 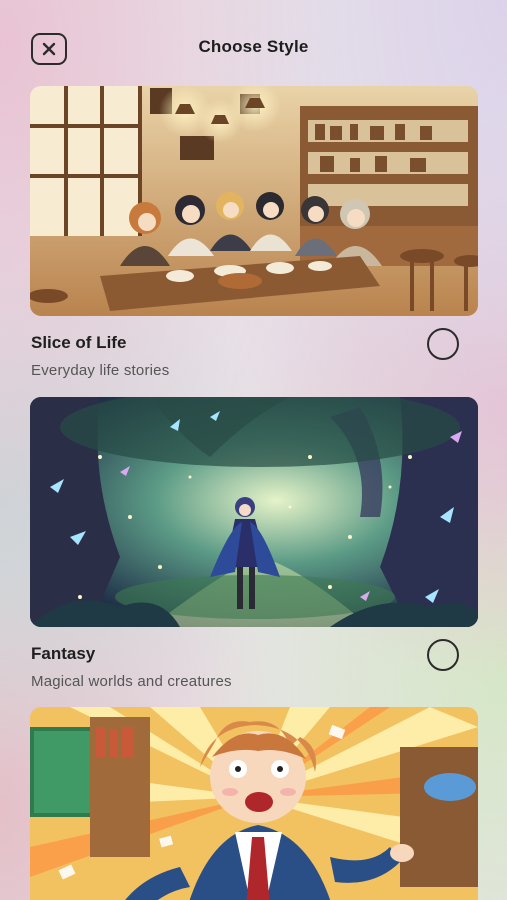 I want to click on header: Choose Style, so click(x=253, y=46).